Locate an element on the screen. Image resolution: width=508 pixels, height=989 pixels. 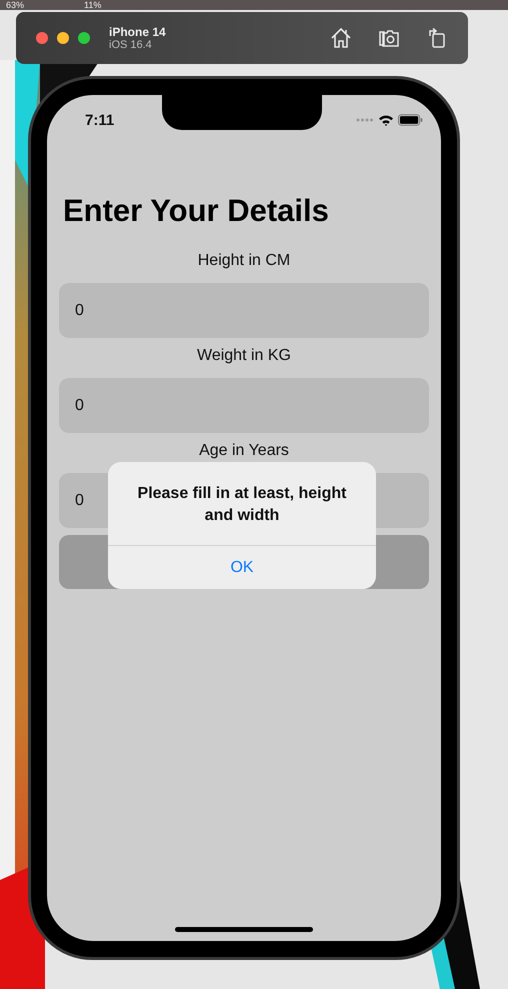
wifi-icon is located at coordinates (386, 120).